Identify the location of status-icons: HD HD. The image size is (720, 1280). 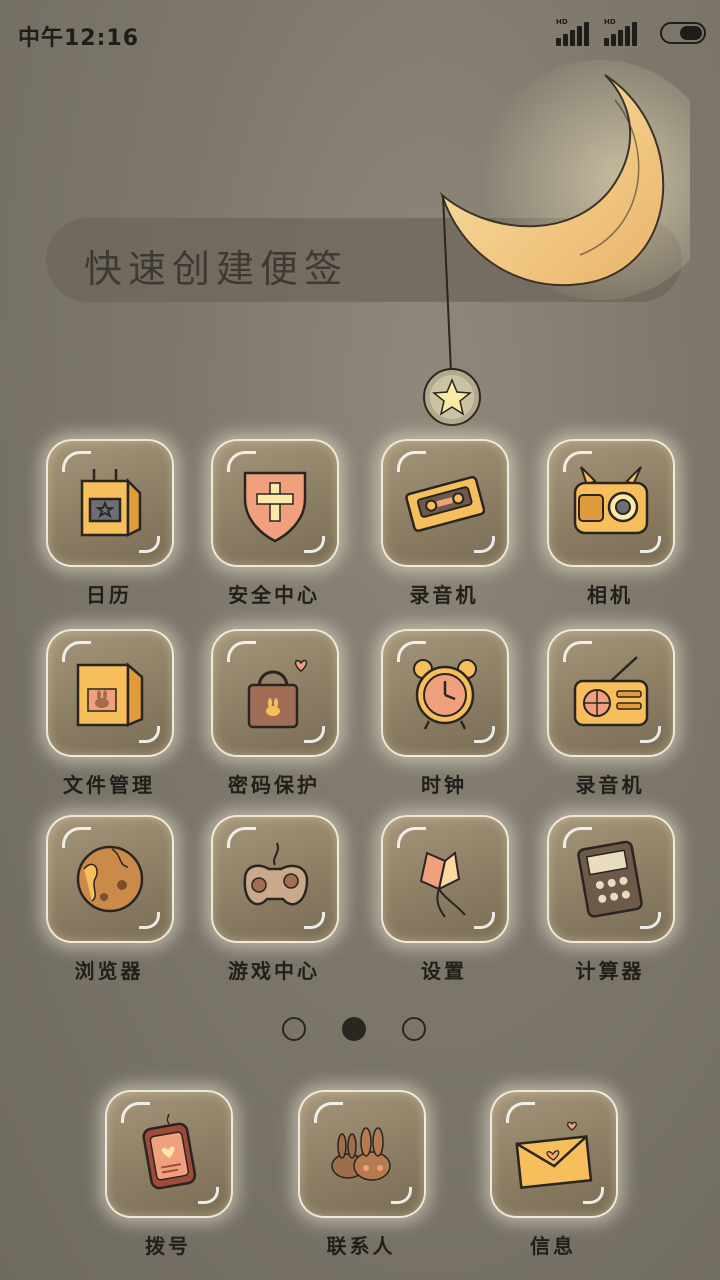
(631, 32).